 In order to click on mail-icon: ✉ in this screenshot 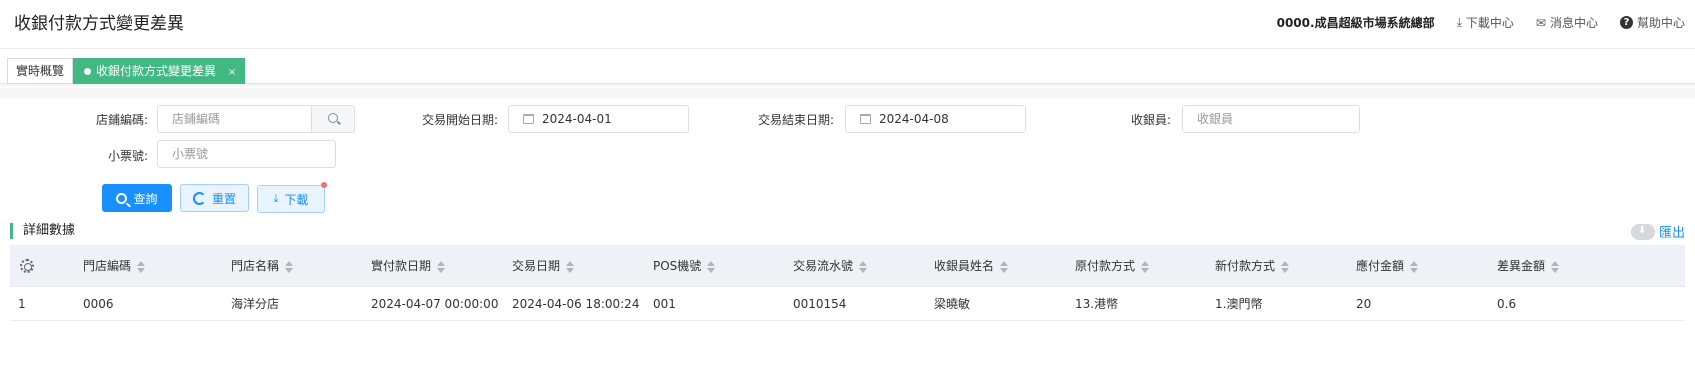, I will do `click(1540, 22)`.